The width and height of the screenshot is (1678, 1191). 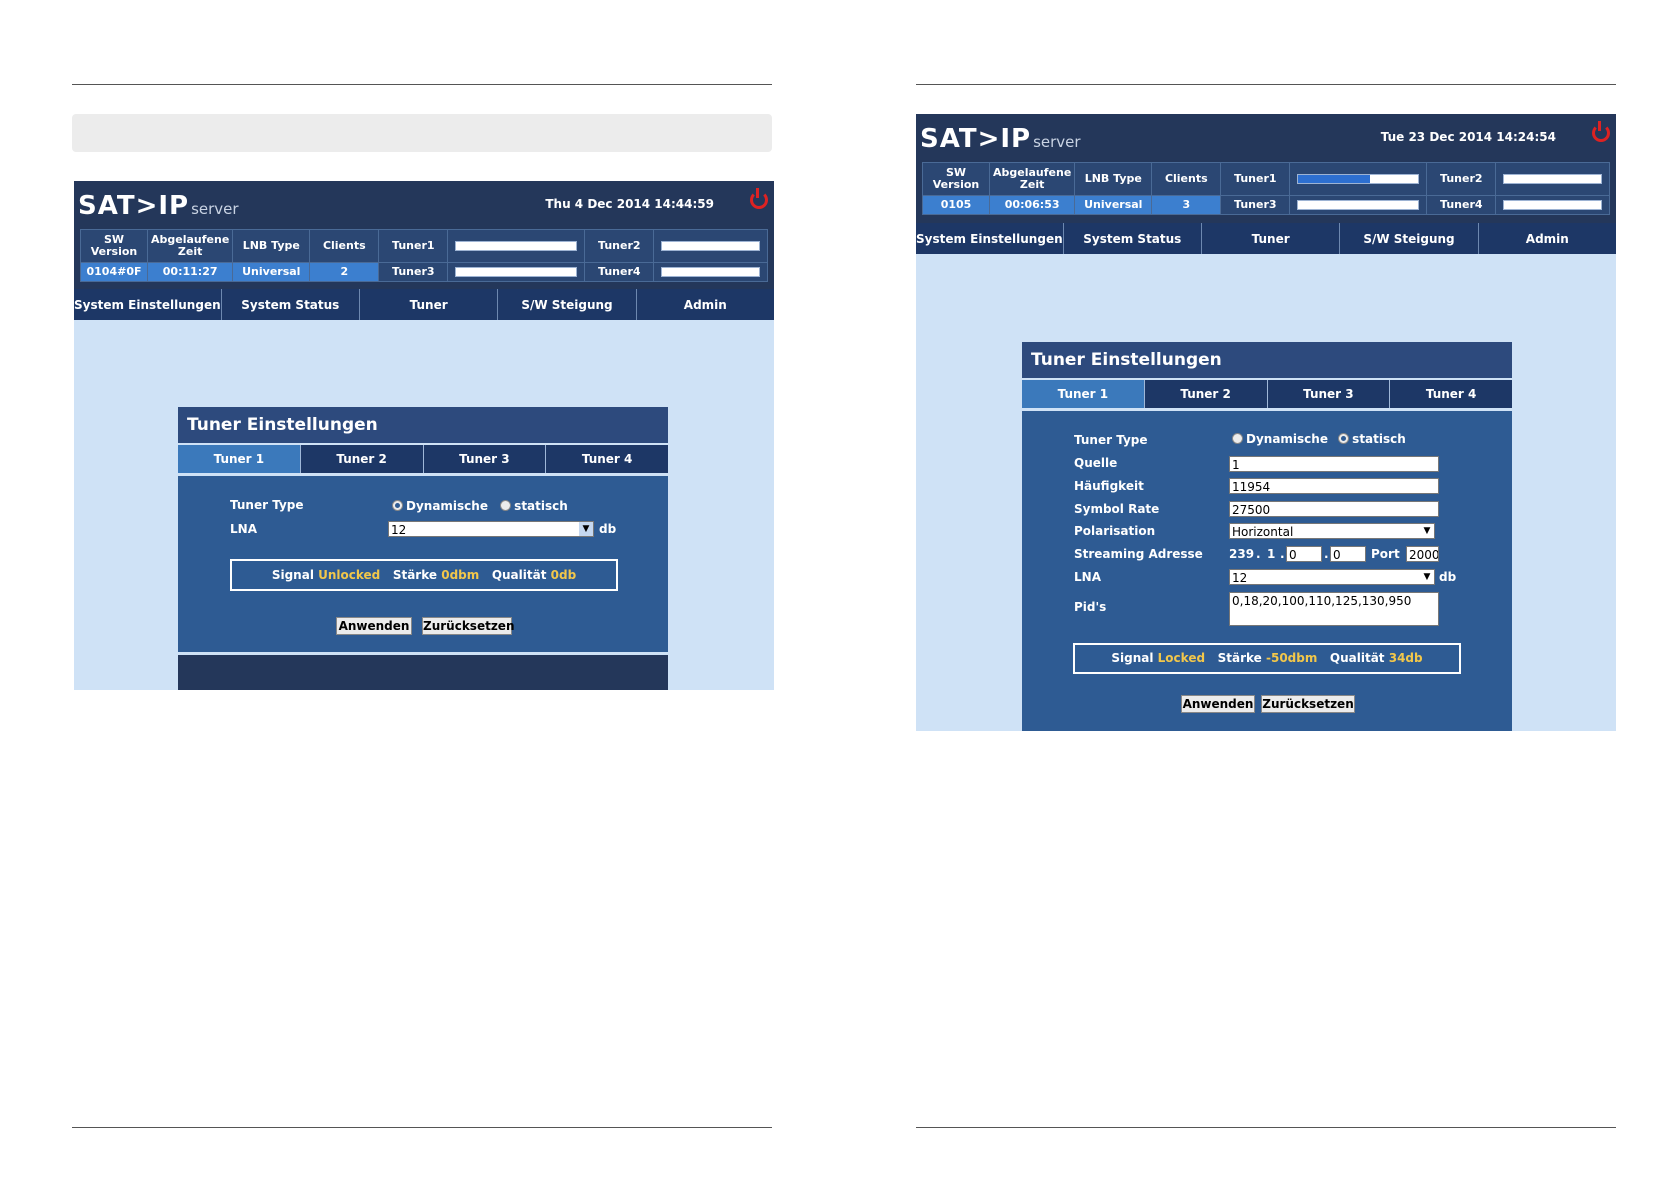 I want to click on panel-footer-band, so click(x=423, y=671).